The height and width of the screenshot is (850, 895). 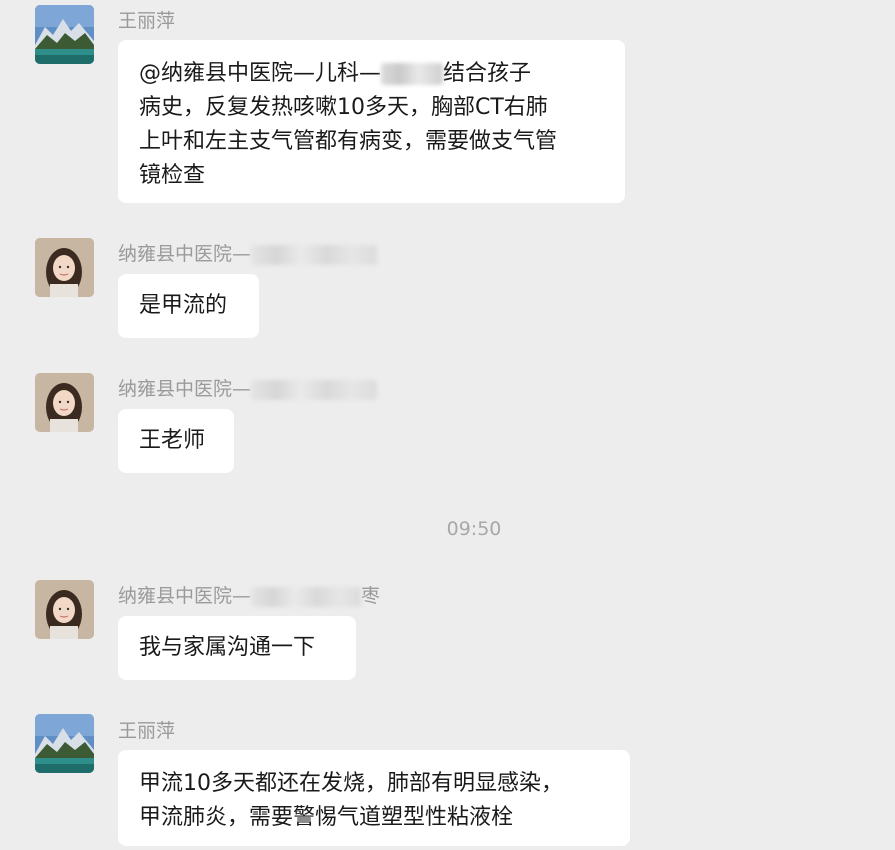 I want to click on message-bubble: 我与家属沟通一下, so click(x=237, y=648).